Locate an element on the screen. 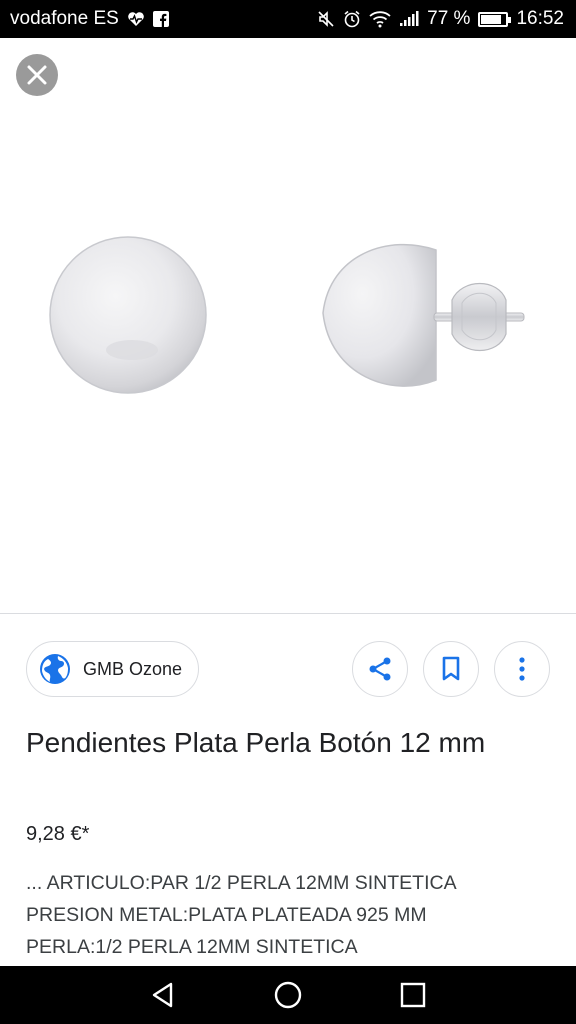  mute-icon is located at coordinates (326, 19).